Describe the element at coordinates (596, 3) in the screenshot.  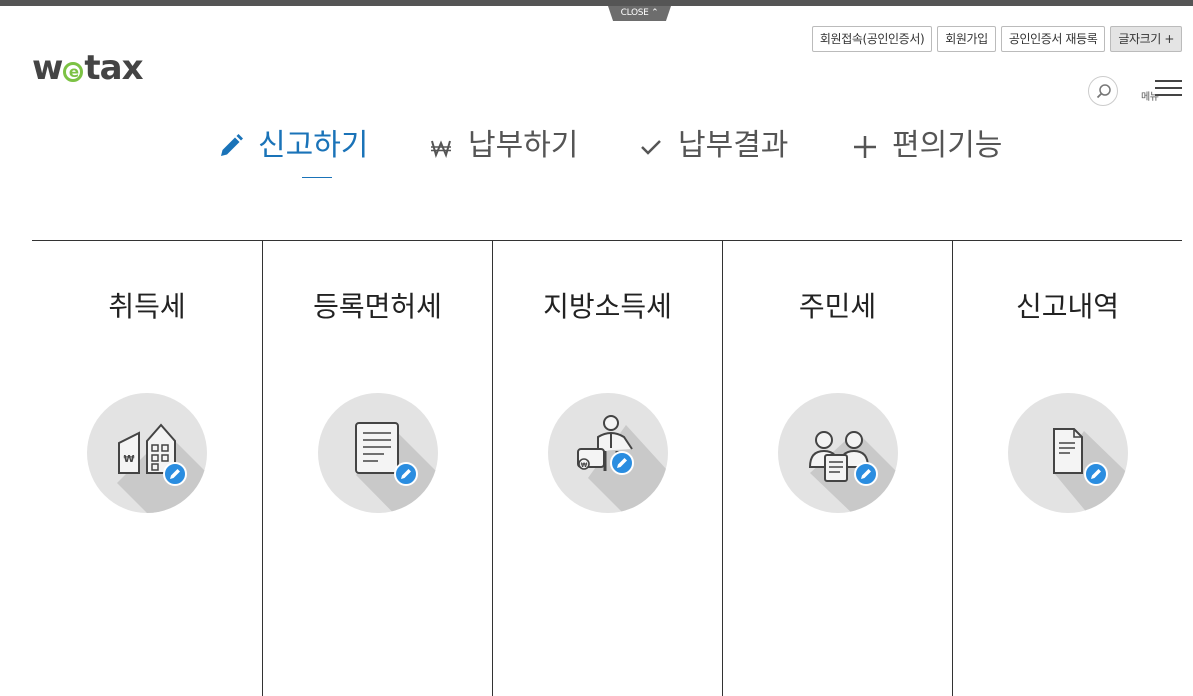
I see `top-bar` at that location.